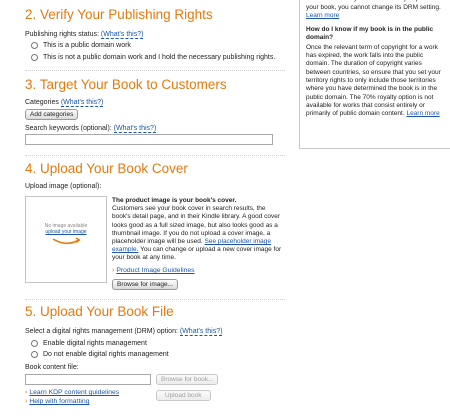  I want to click on image-guidelines-link: Product Image Guidelines, so click(155, 270).